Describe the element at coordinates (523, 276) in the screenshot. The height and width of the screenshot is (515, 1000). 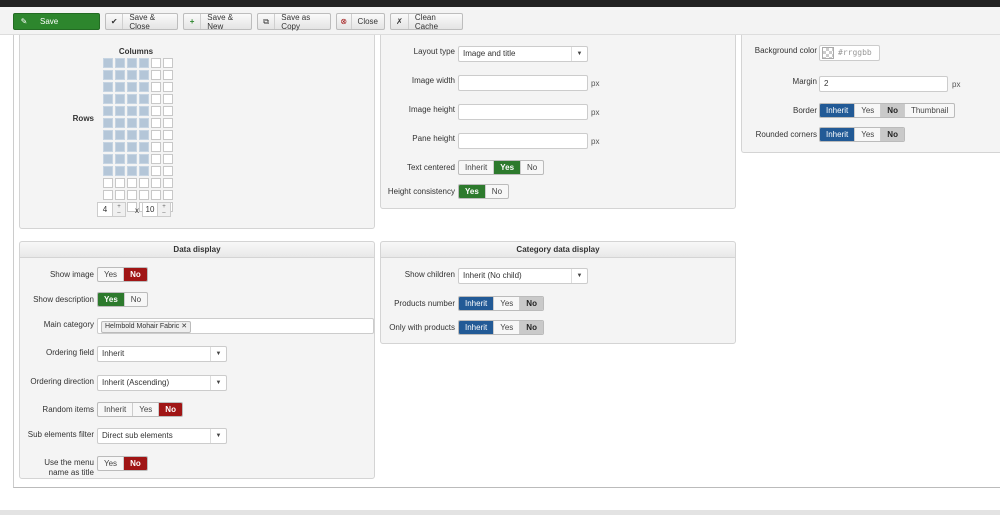
I see `show-children-select: Inherit (No child) ▼` at that location.